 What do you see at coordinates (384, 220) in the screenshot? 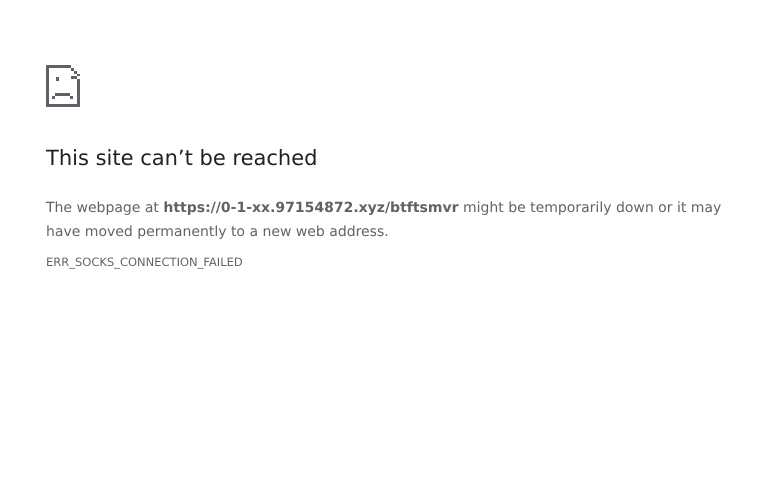
I see `error-message: The webpage at https://0-1-xx.97154872.xyz/btftsmvr might be temporarily down or it may have moved permanently to a new web address.` at bounding box center [384, 220].